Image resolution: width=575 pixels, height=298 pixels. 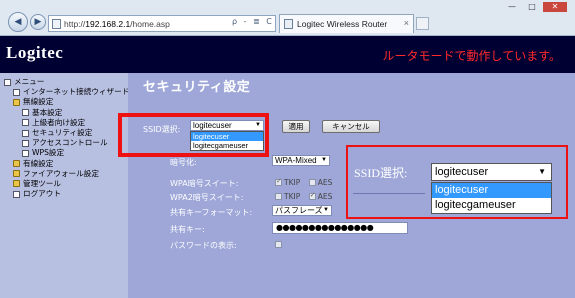 What do you see at coordinates (278, 244) in the screenshot?
I see `show-password-checkbox` at bounding box center [278, 244].